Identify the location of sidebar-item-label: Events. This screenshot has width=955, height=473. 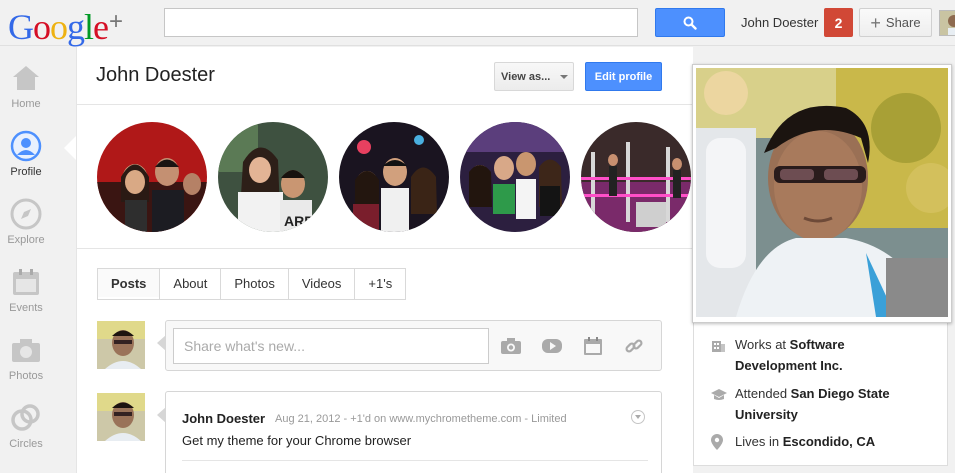
(26, 308).